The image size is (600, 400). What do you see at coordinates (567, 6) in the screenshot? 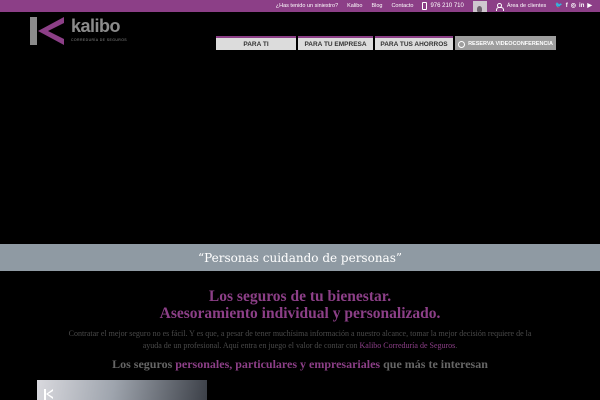
I see `facebook-icon: f` at bounding box center [567, 6].